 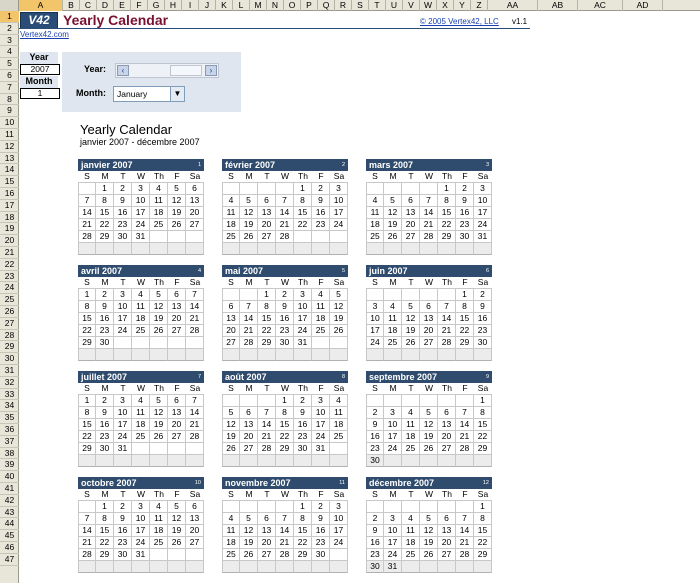 What do you see at coordinates (87, 213) in the screenshot?
I see `day-cell: 14` at bounding box center [87, 213].